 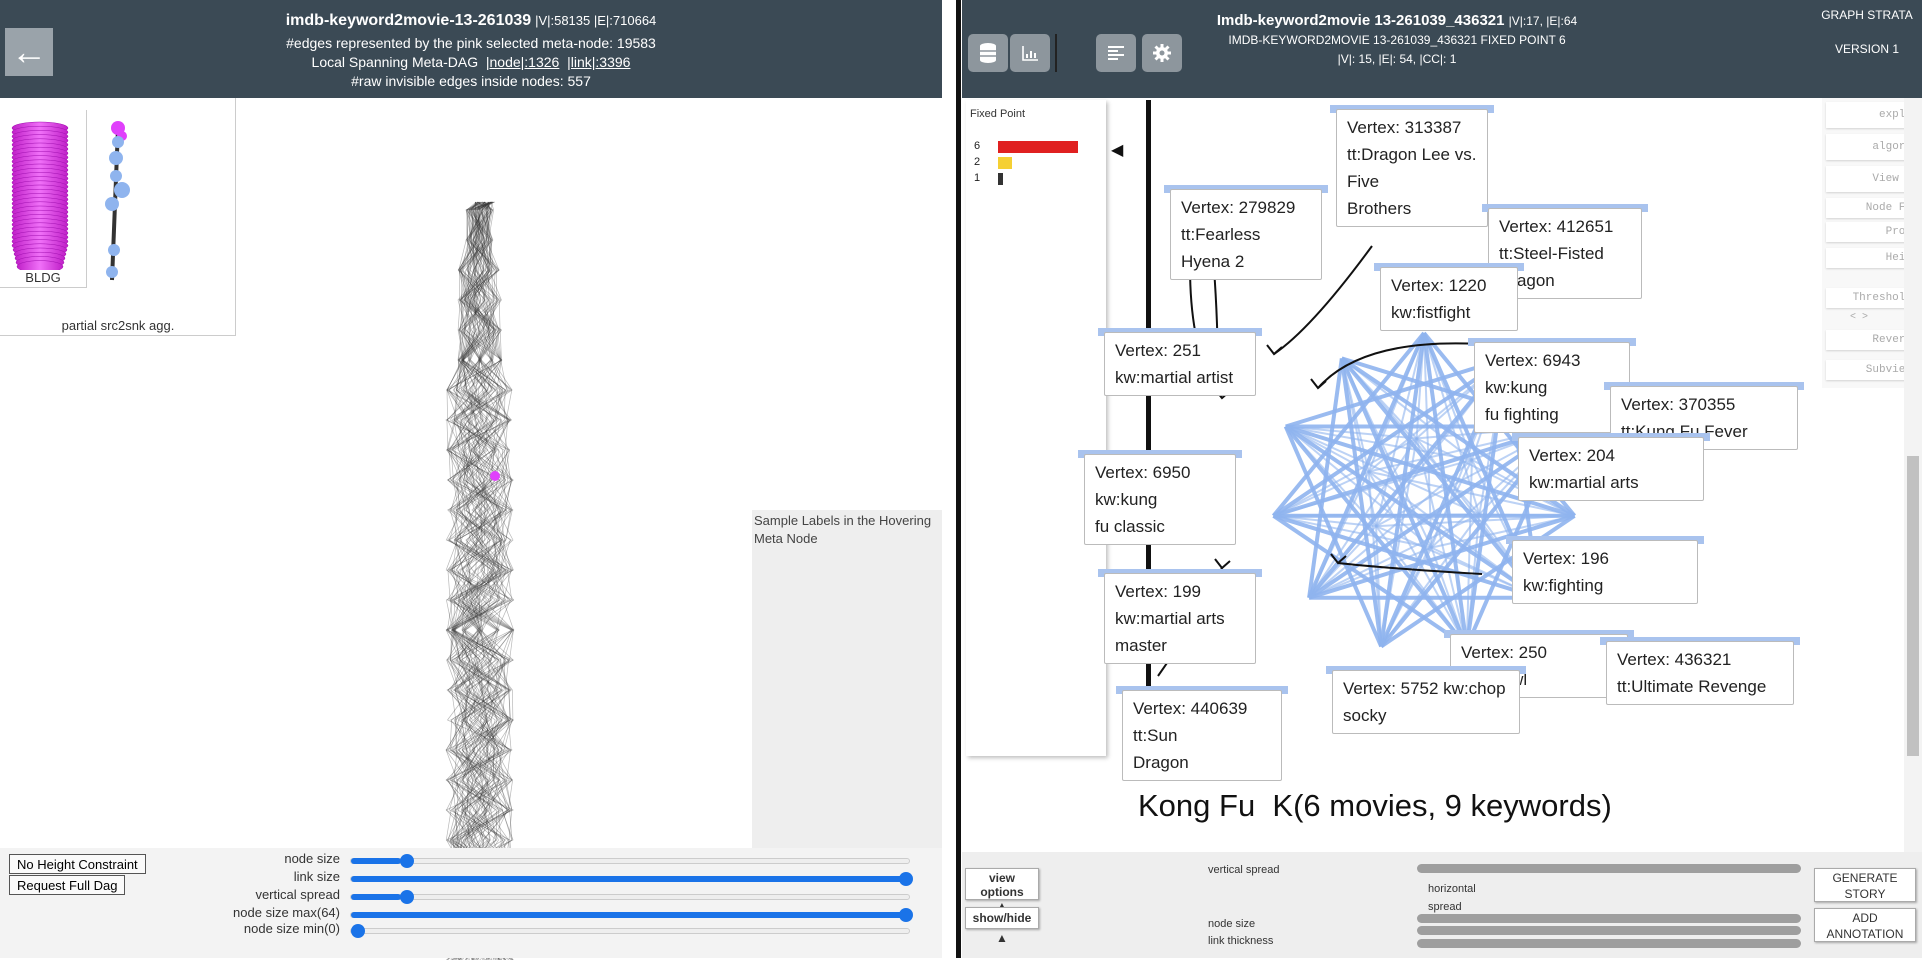 I want to click on thumb-caption: partial src2snk agg., so click(x=118, y=325).